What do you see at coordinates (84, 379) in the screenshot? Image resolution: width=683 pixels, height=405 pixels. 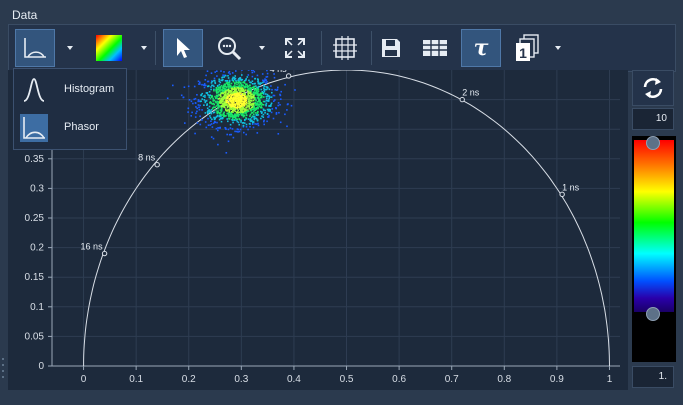 I see `x-tick-label: 0` at bounding box center [84, 379].